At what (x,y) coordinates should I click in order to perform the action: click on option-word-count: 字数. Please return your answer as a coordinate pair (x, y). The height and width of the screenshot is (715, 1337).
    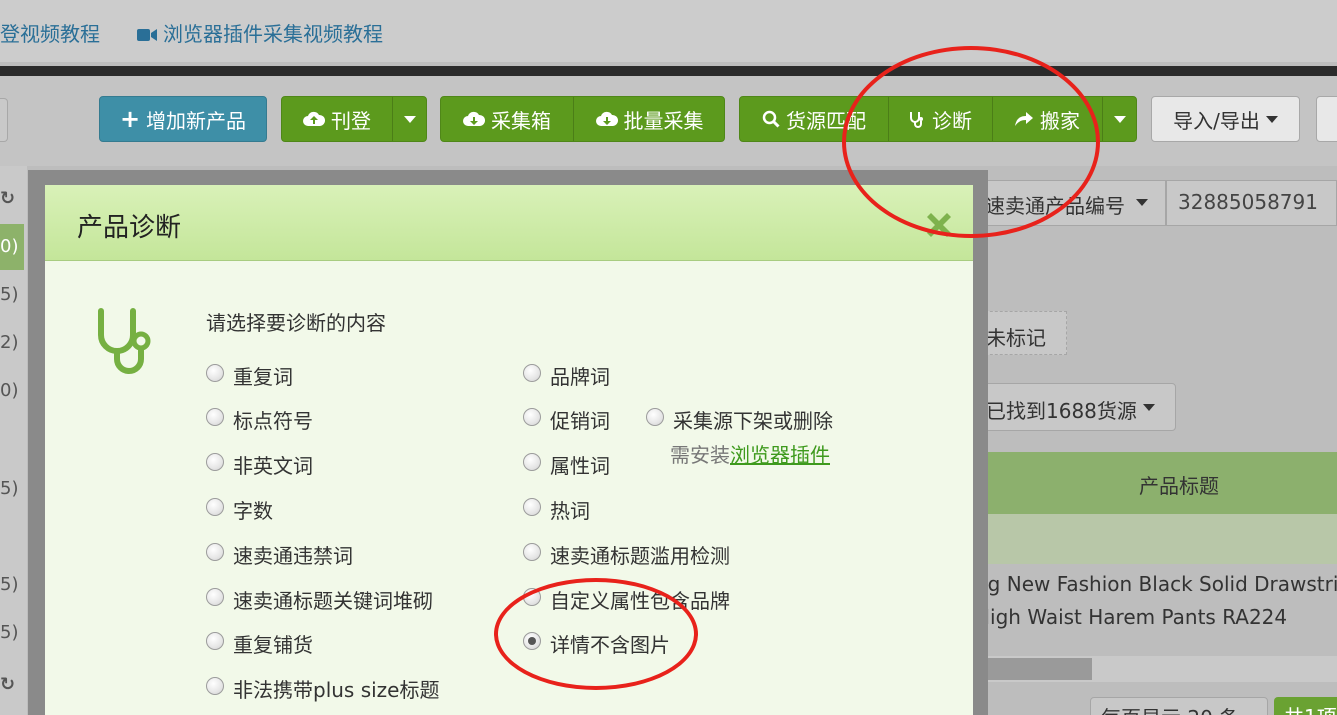
    Looking at the image, I should click on (239, 509).